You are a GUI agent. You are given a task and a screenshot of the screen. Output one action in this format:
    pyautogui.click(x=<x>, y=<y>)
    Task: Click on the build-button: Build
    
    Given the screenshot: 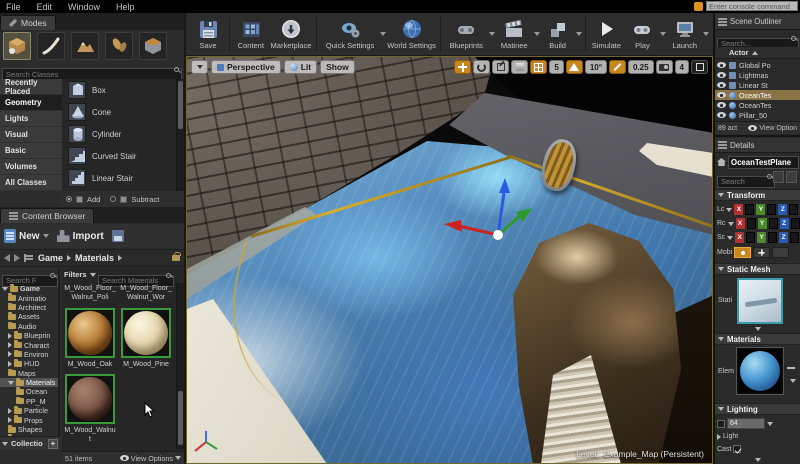 What is the action you would take?
    pyautogui.click(x=558, y=34)
    